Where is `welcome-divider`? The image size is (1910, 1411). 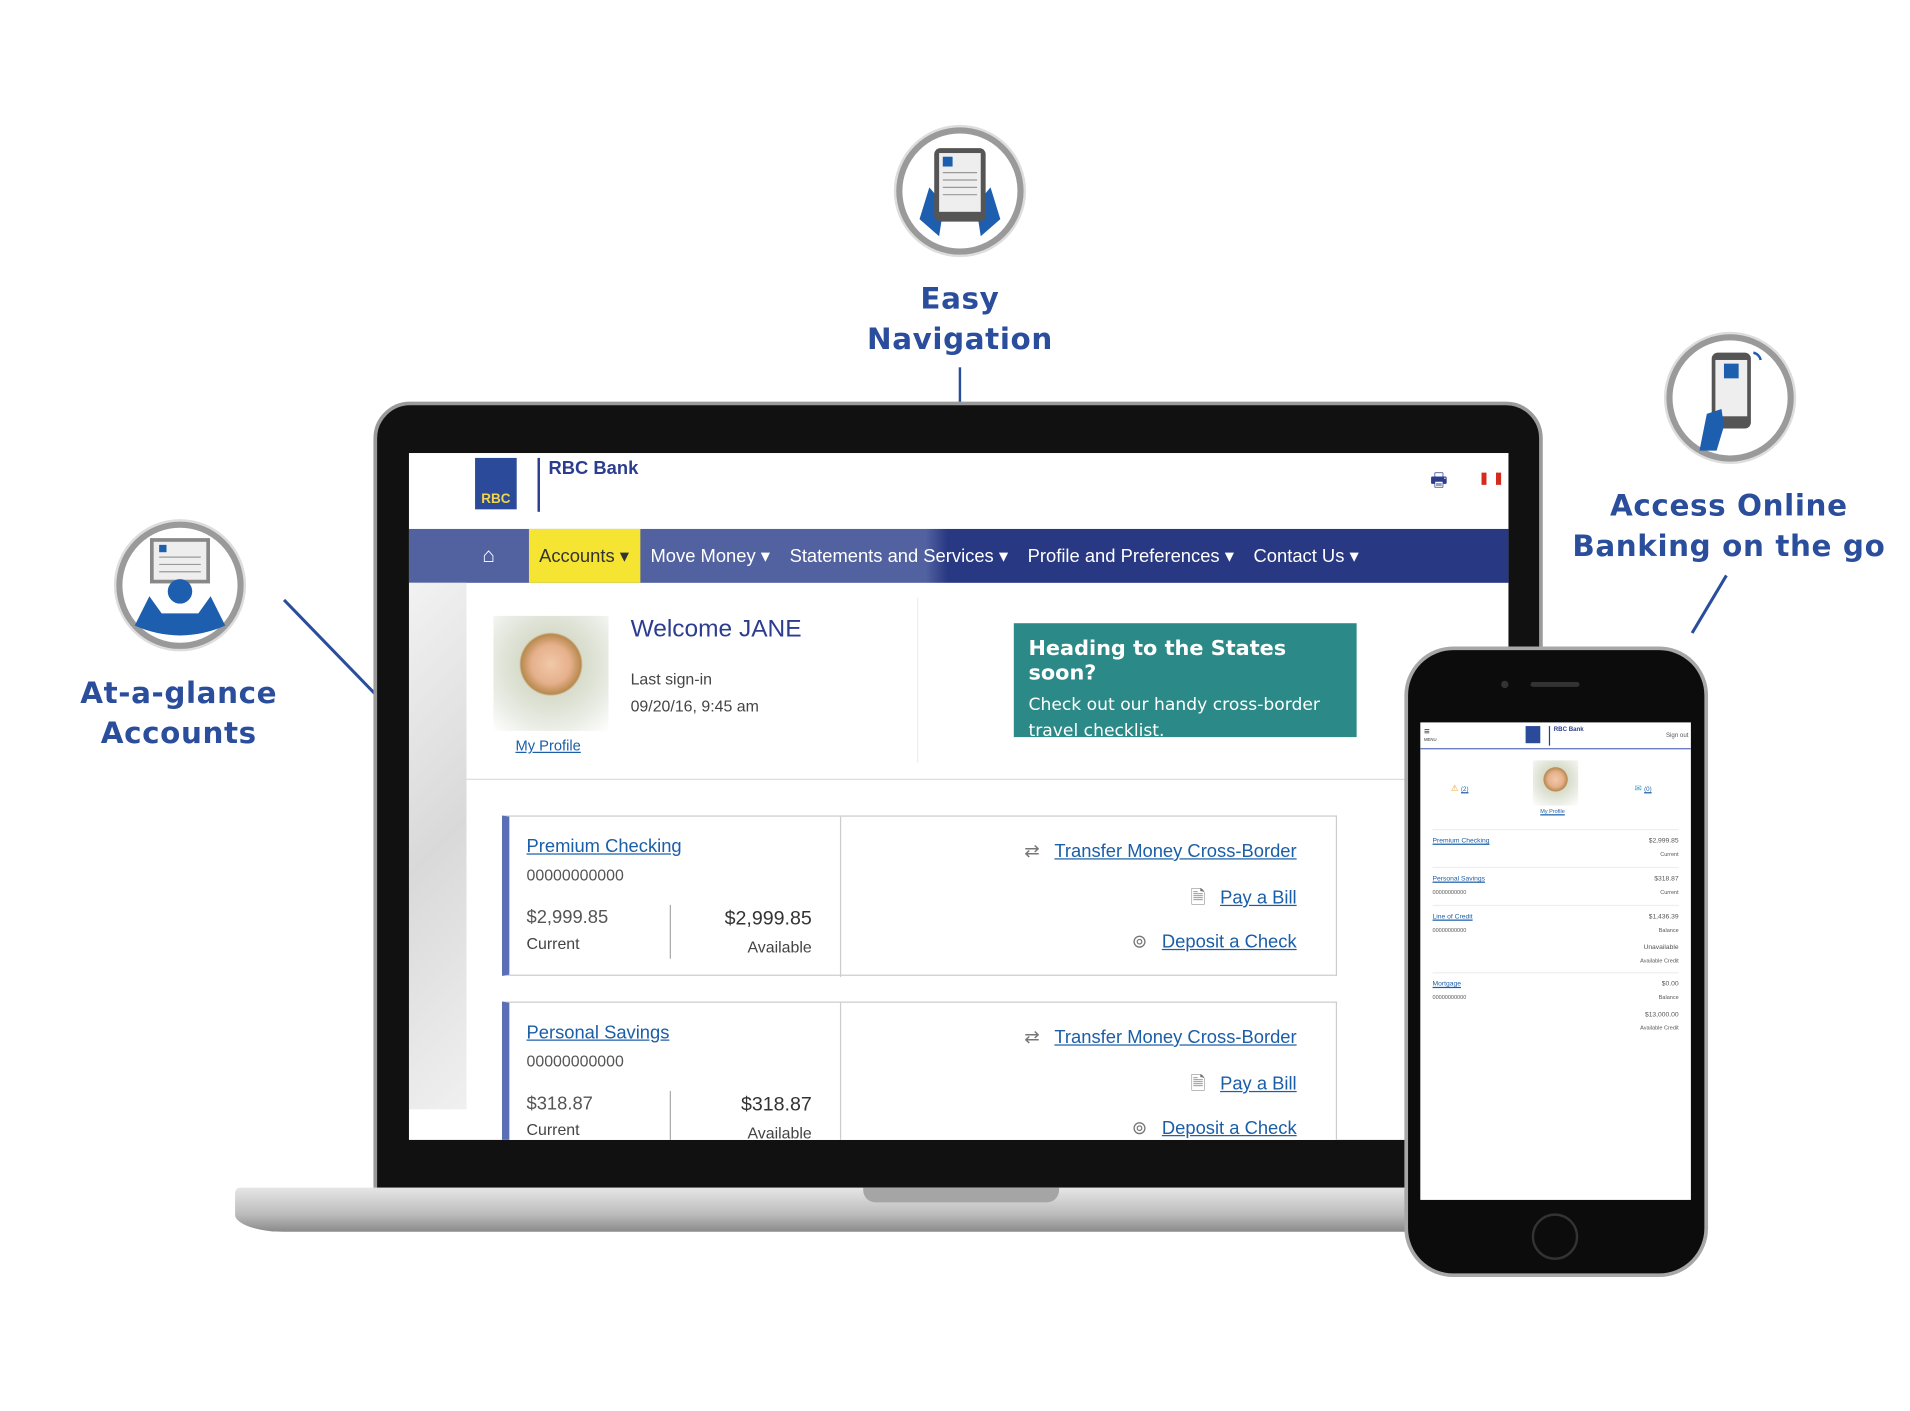 welcome-divider is located at coordinates (918, 680).